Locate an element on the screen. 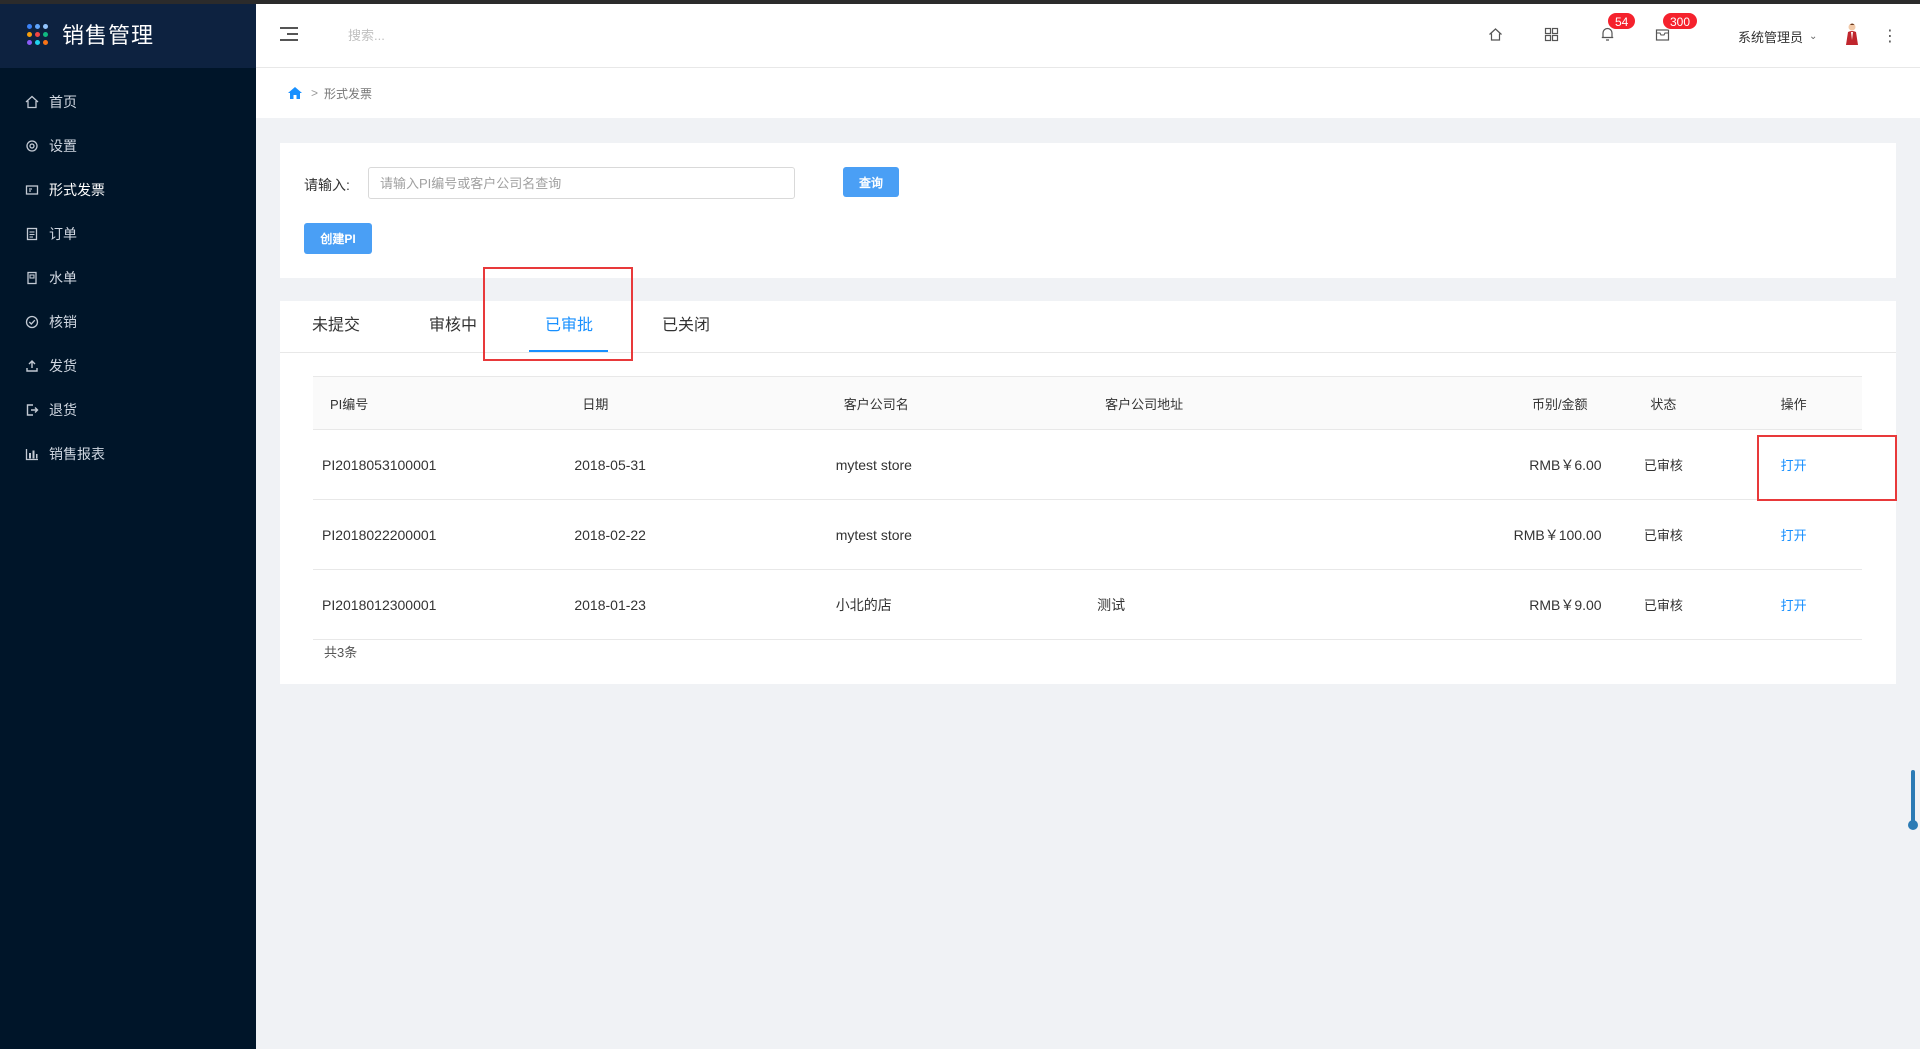 The height and width of the screenshot is (1049, 1920). cell-date: 2018-02-22 is located at coordinates (610, 534).